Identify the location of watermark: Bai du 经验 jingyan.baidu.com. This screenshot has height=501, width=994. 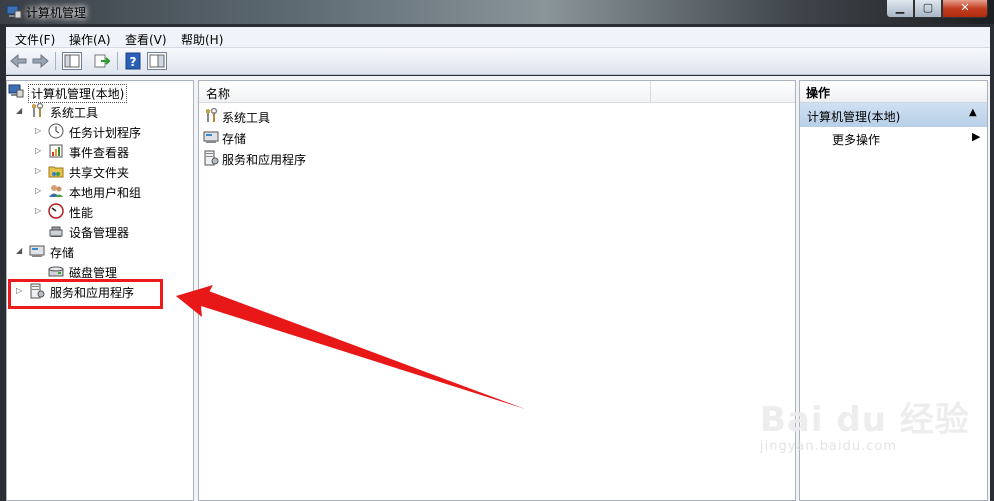
(865, 423).